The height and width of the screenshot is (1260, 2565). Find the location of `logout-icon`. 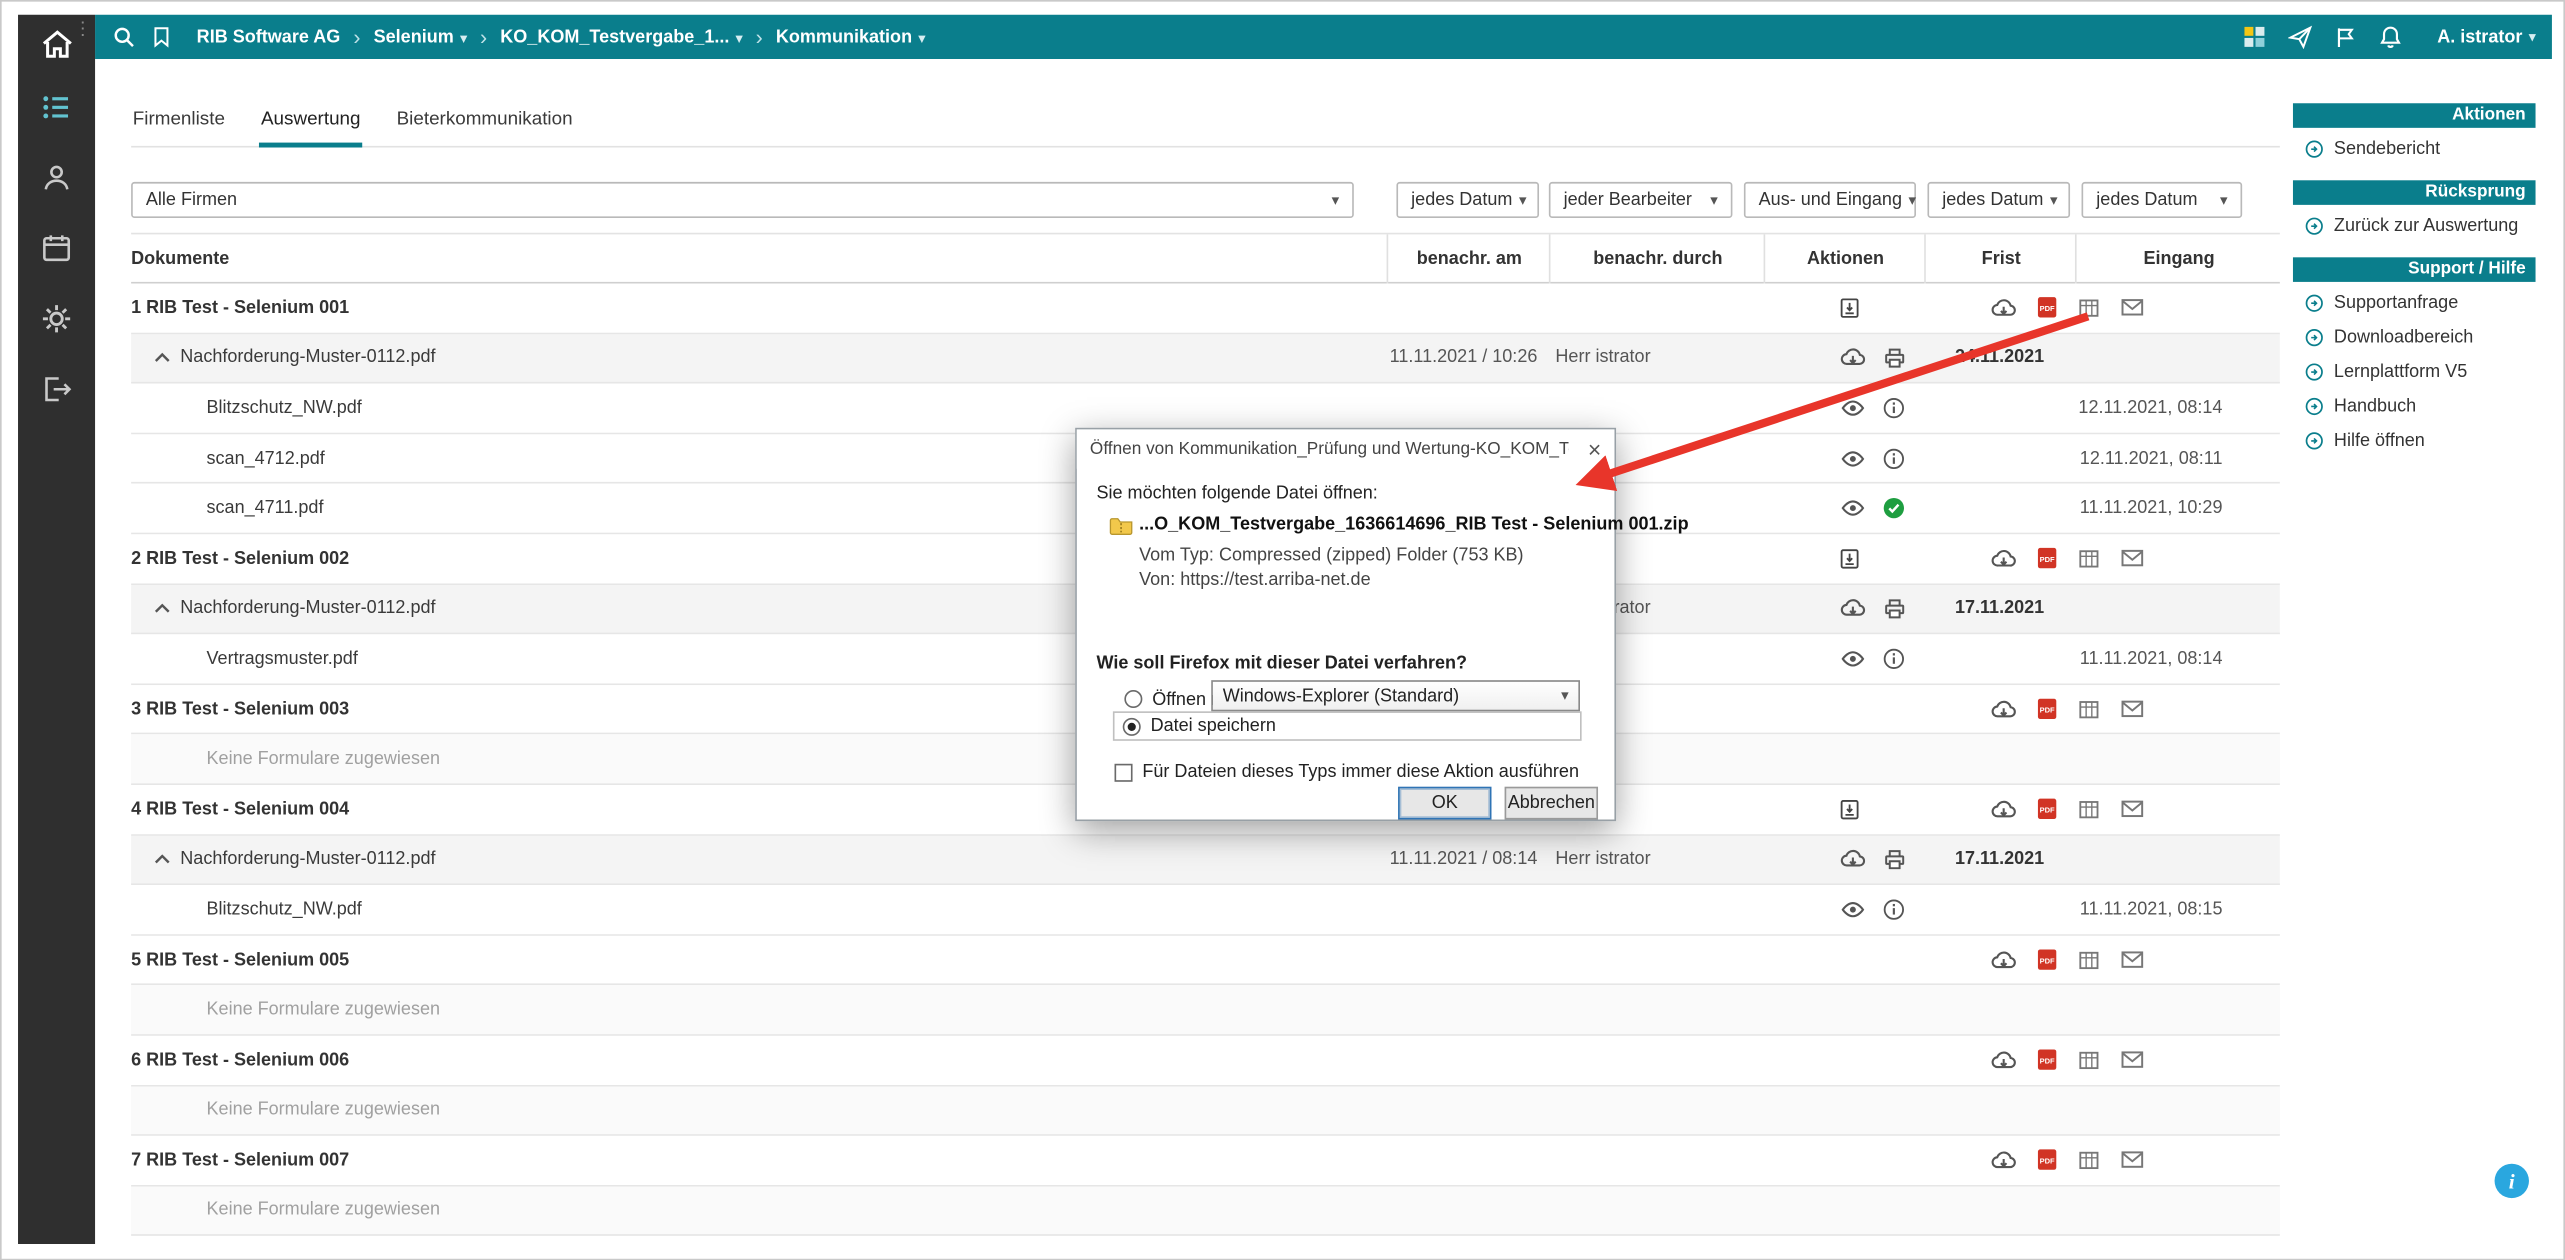

logout-icon is located at coordinates (56, 389).